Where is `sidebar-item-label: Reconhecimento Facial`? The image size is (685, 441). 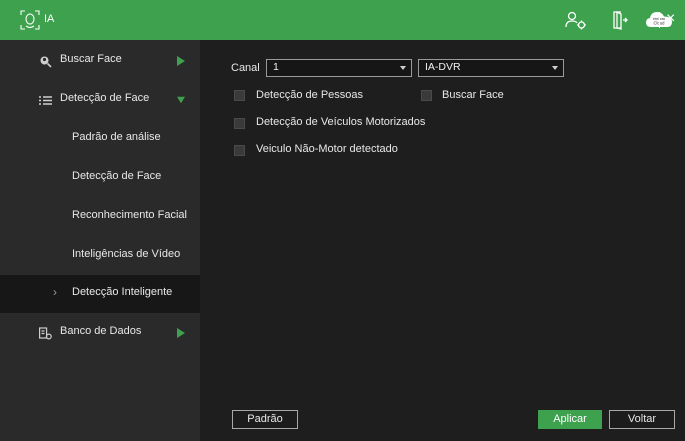
sidebar-item-label: Reconhecimento Facial is located at coordinates (129, 215).